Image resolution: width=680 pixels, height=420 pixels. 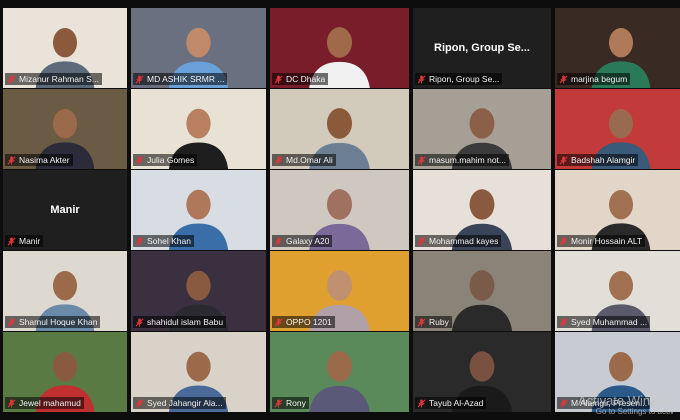 What do you see at coordinates (58, 322) in the screenshot?
I see `participant-name: Shamul Hoque Khan` at bounding box center [58, 322].